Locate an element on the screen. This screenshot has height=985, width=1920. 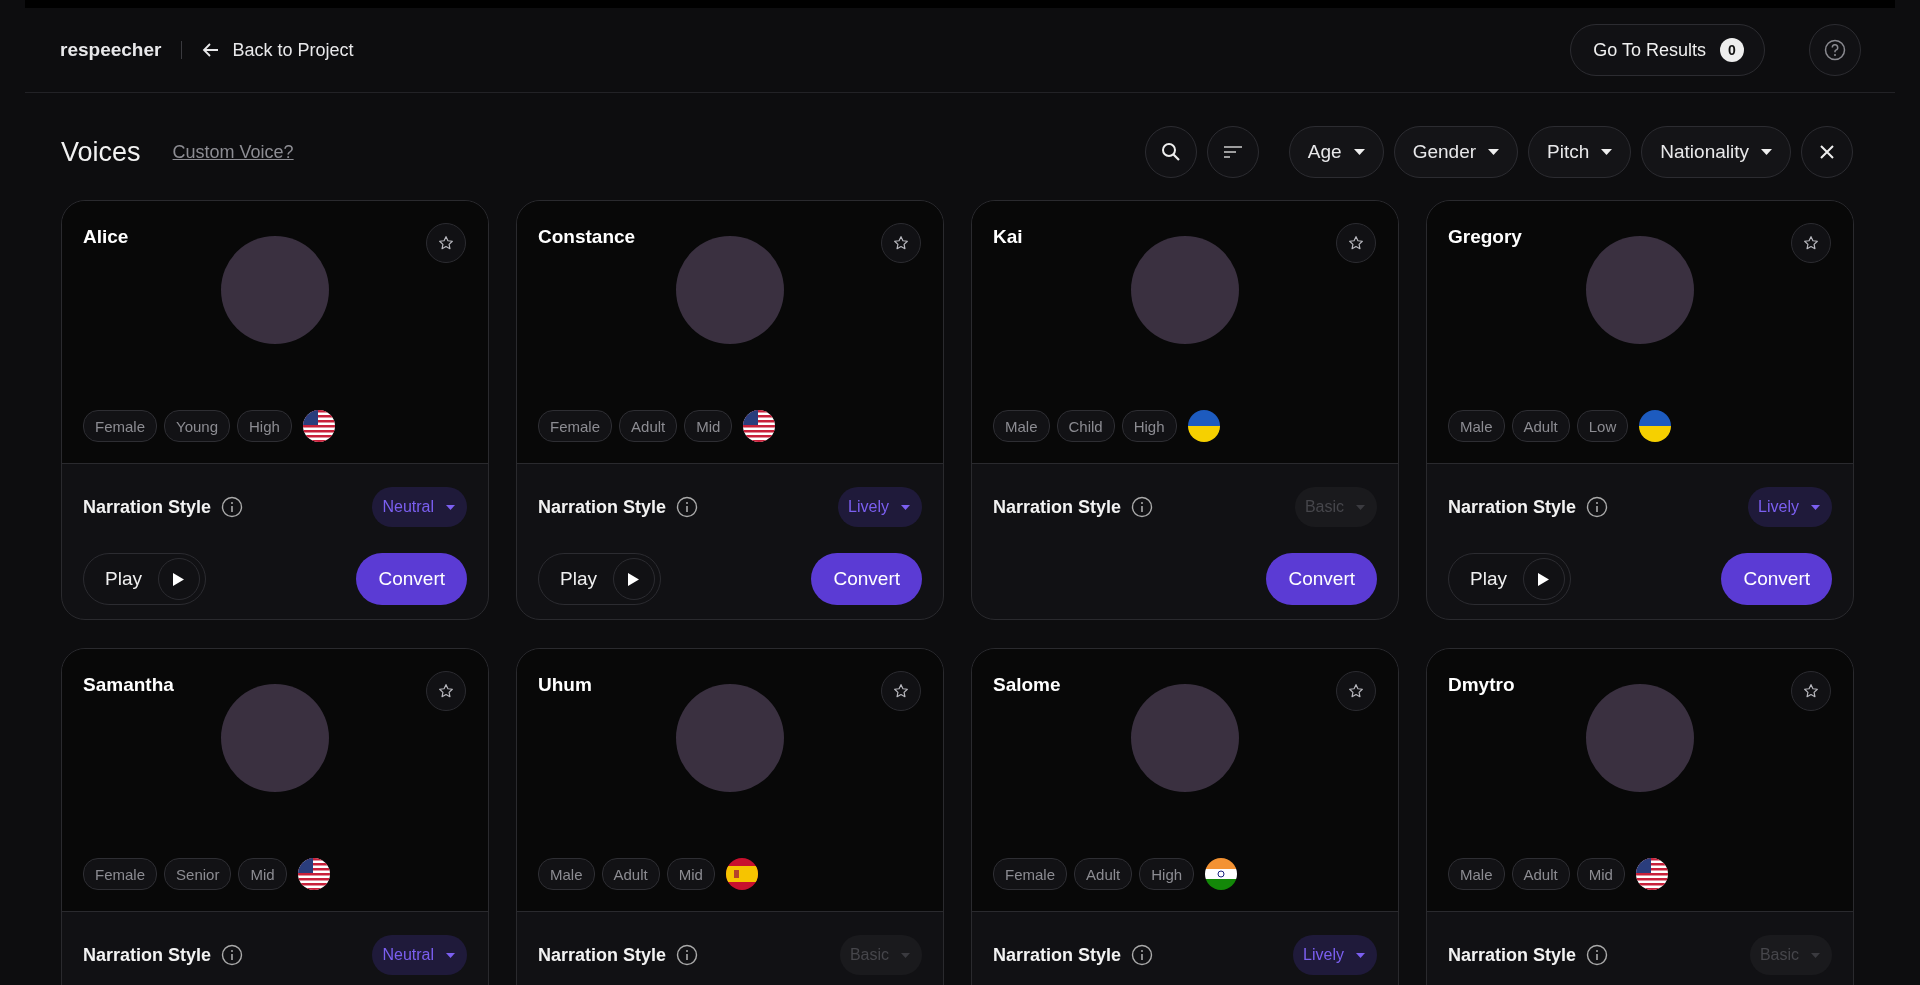
filter-dropdown: Nationality is located at coordinates (1716, 152).